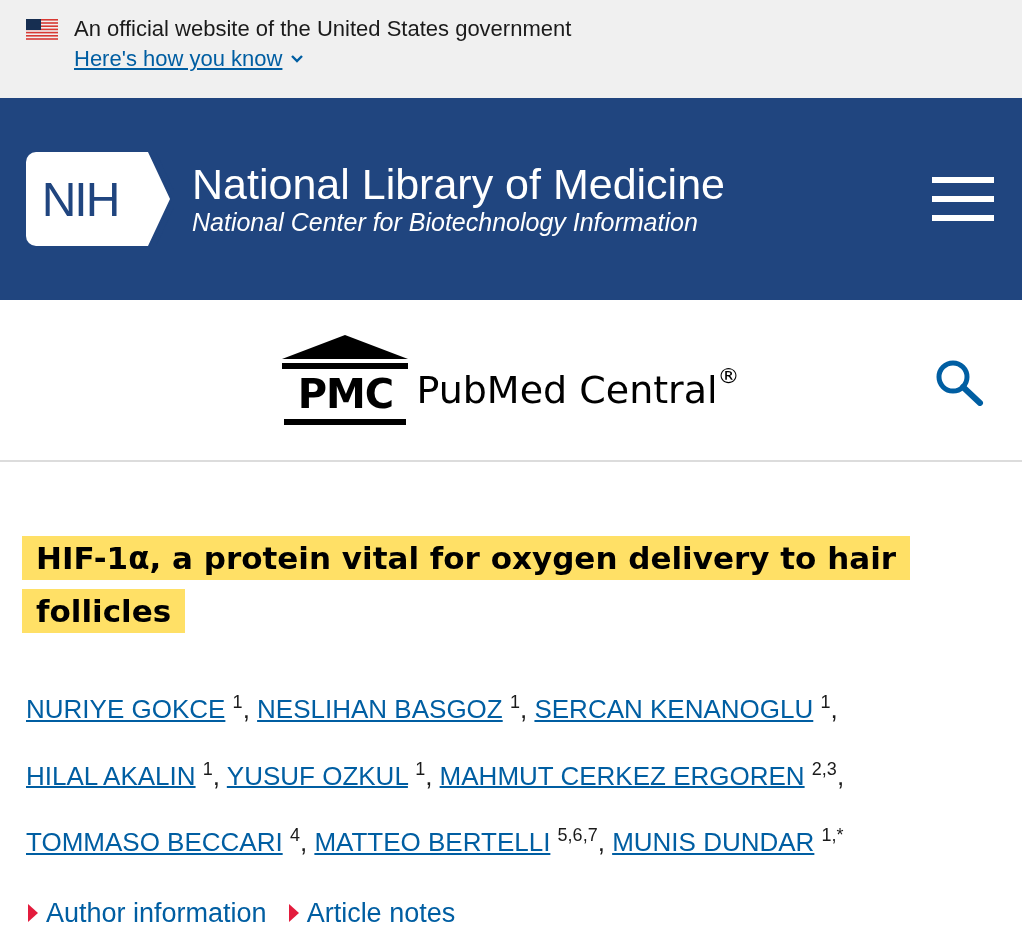 Image resolution: width=1022 pixels, height=946 pixels. Describe the element at coordinates (111, 775) in the screenshot. I see `author-link: HILAL AKALIN` at that location.